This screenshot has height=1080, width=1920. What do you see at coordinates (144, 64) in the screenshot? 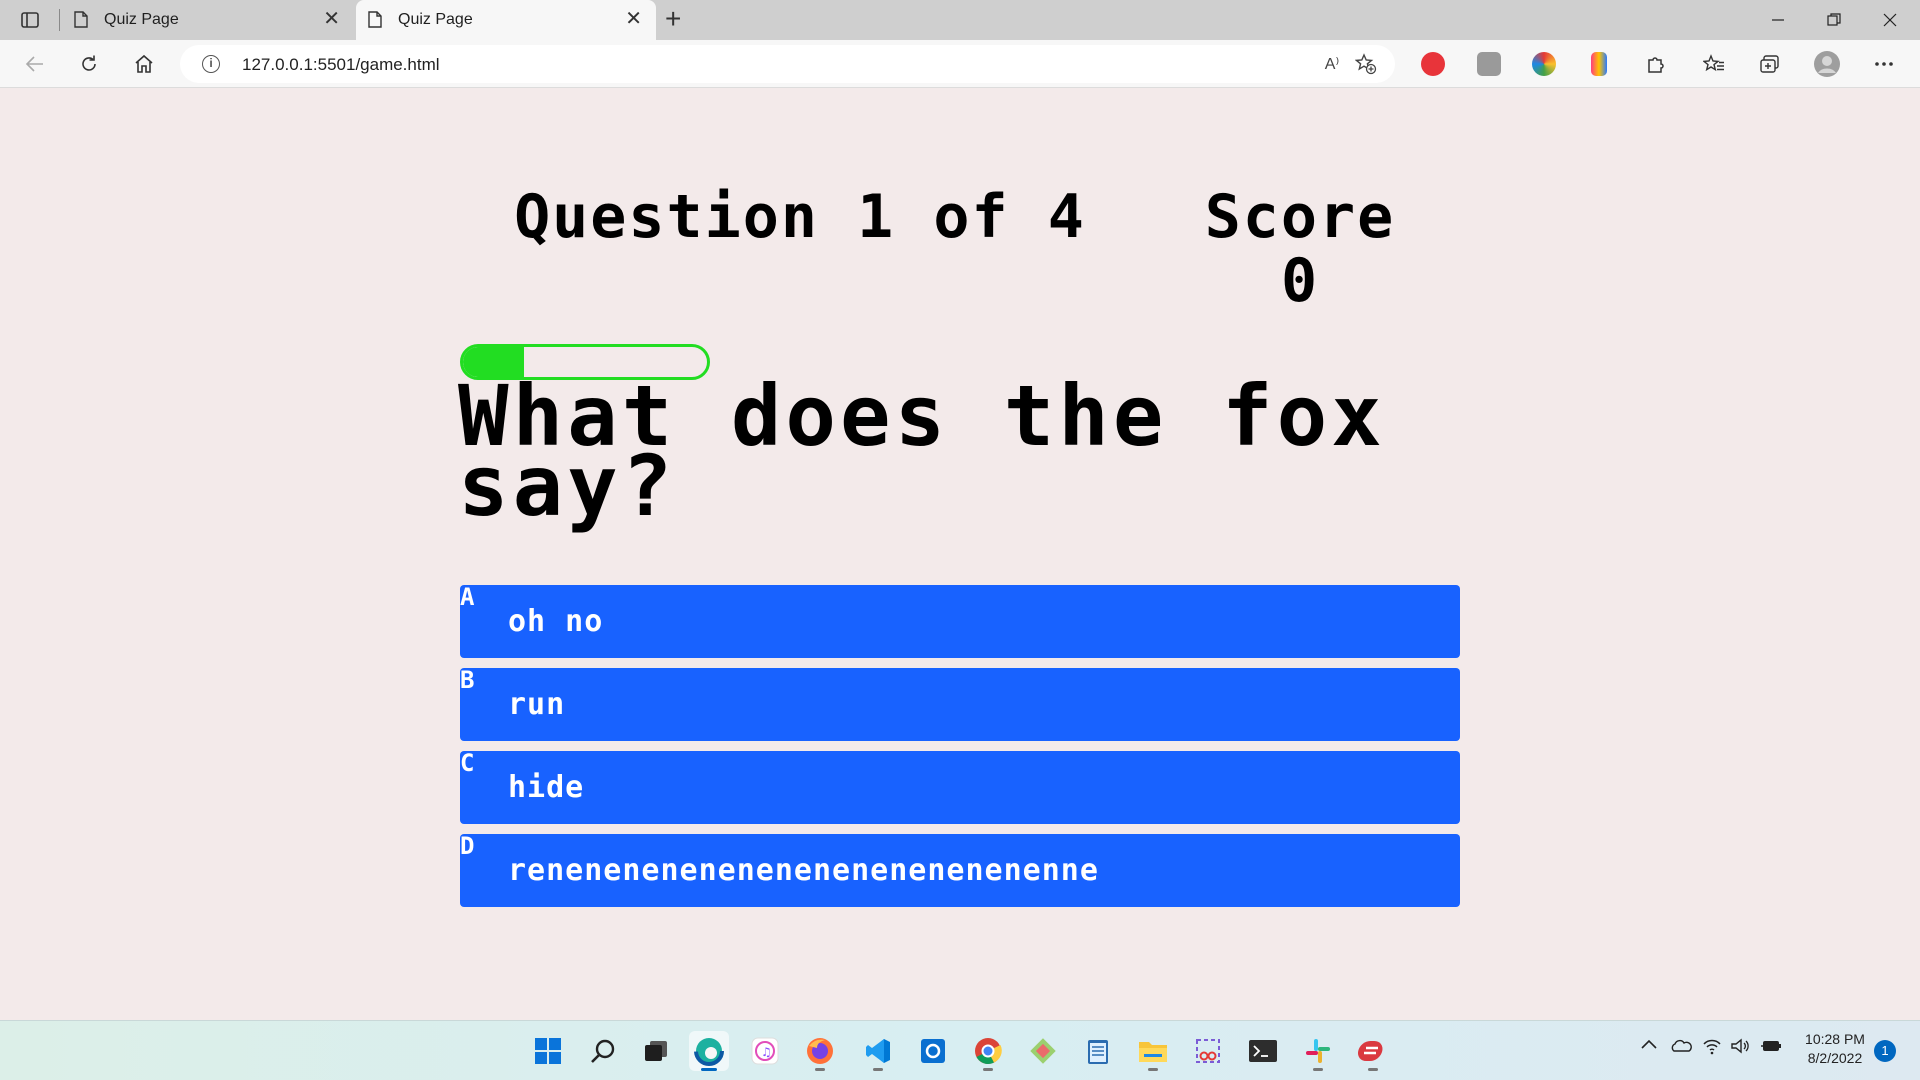
I see `home-button` at bounding box center [144, 64].